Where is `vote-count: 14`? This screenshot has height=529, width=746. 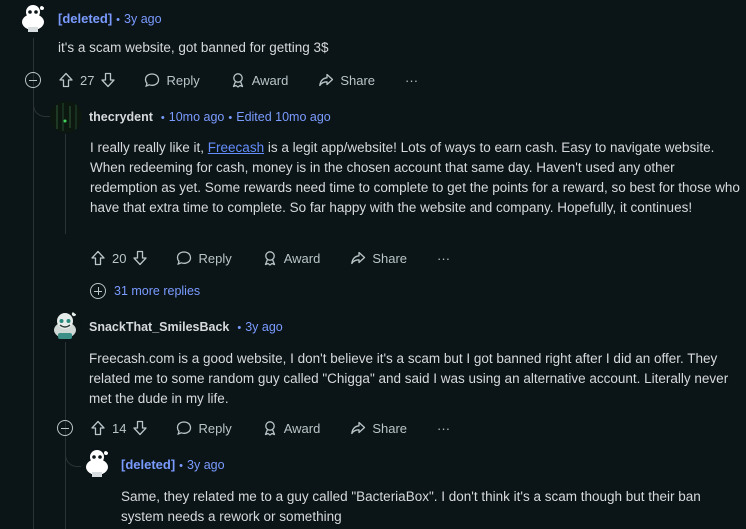 vote-count: 14 is located at coordinates (119, 428).